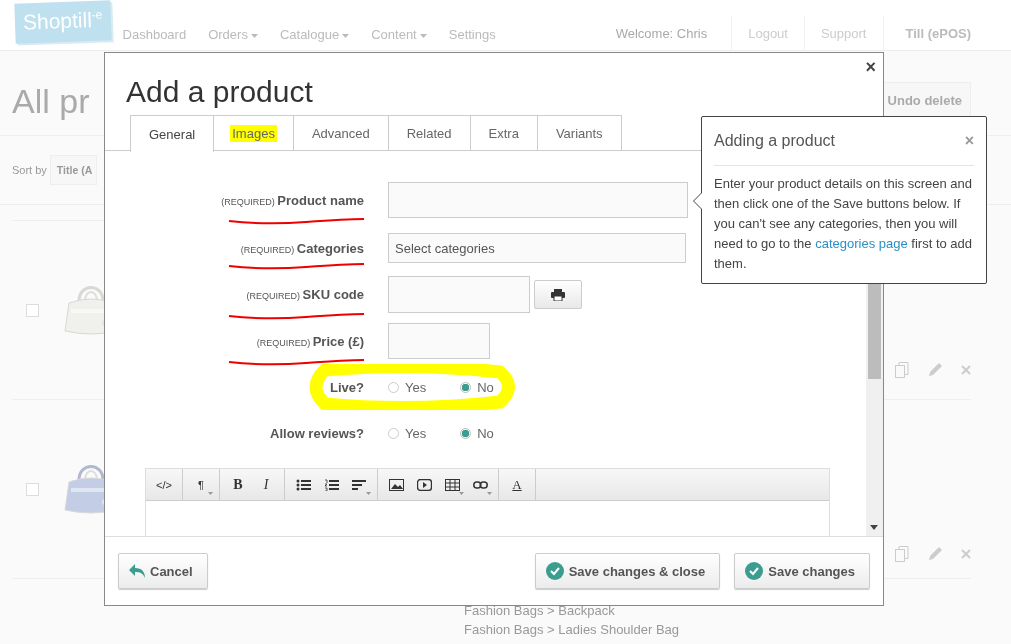 The image size is (1011, 644). Describe the element at coordinates (164, 484) in the screenshot. I see `toolbar-button: </>` at that location.